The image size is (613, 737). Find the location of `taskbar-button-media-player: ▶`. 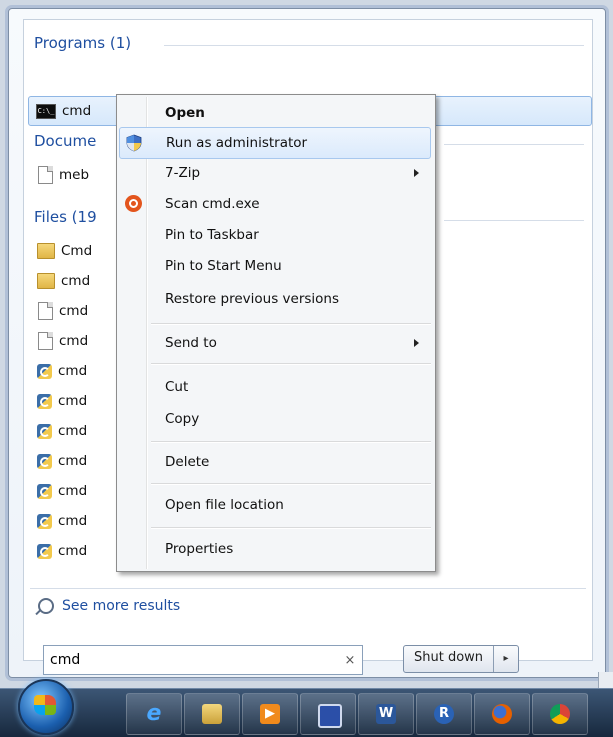

taskbar-button-media-player: ▶ is located at coordinates (270, 714).